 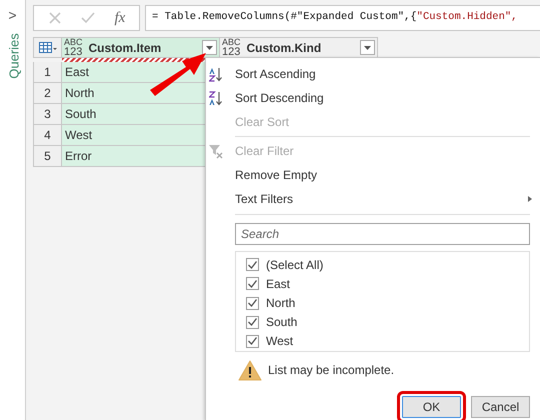 What do you see at coordinates (215, 74) in the screenshot?
I see `sort-ascending-icon` at bounding box center [215, 74].